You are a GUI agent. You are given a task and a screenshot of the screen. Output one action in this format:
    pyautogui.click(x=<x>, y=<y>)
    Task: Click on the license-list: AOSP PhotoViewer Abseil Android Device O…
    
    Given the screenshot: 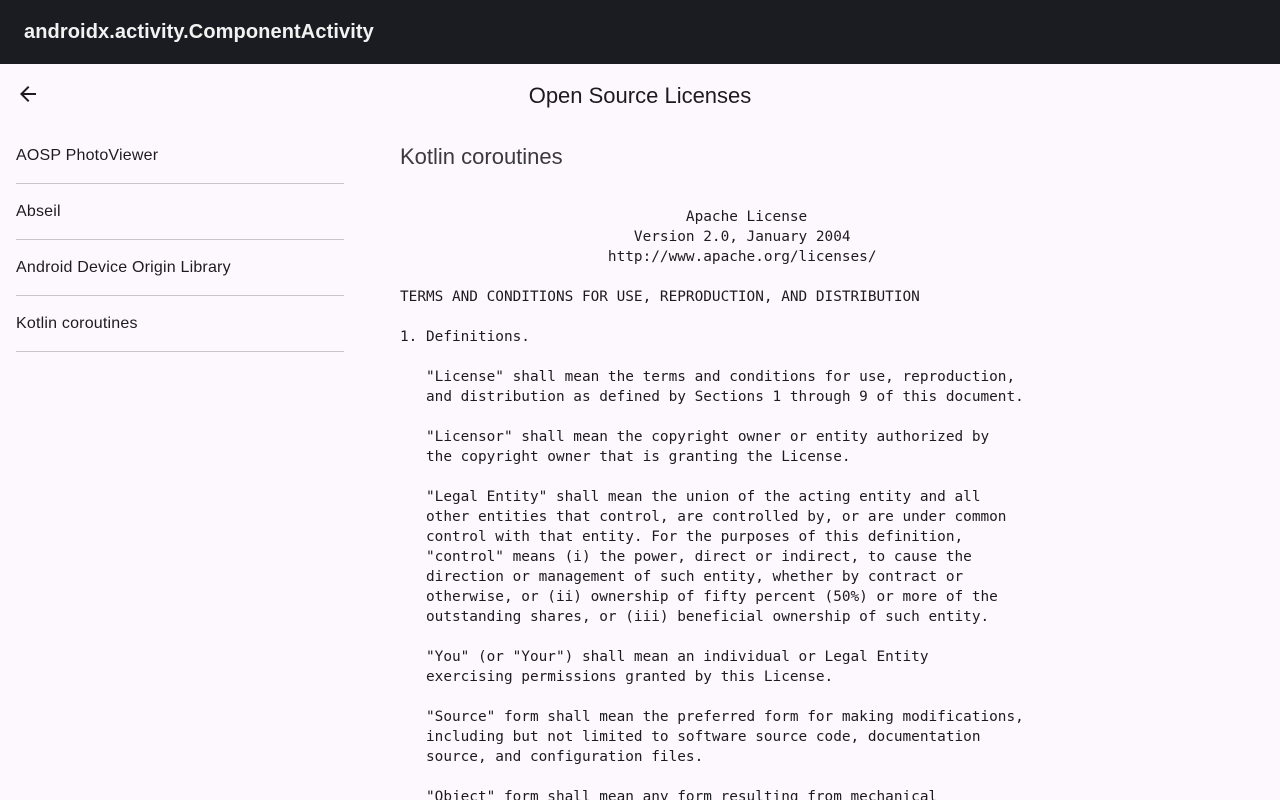 What is the action you would take?
    pyautogui.click(x=180, y=240)
    